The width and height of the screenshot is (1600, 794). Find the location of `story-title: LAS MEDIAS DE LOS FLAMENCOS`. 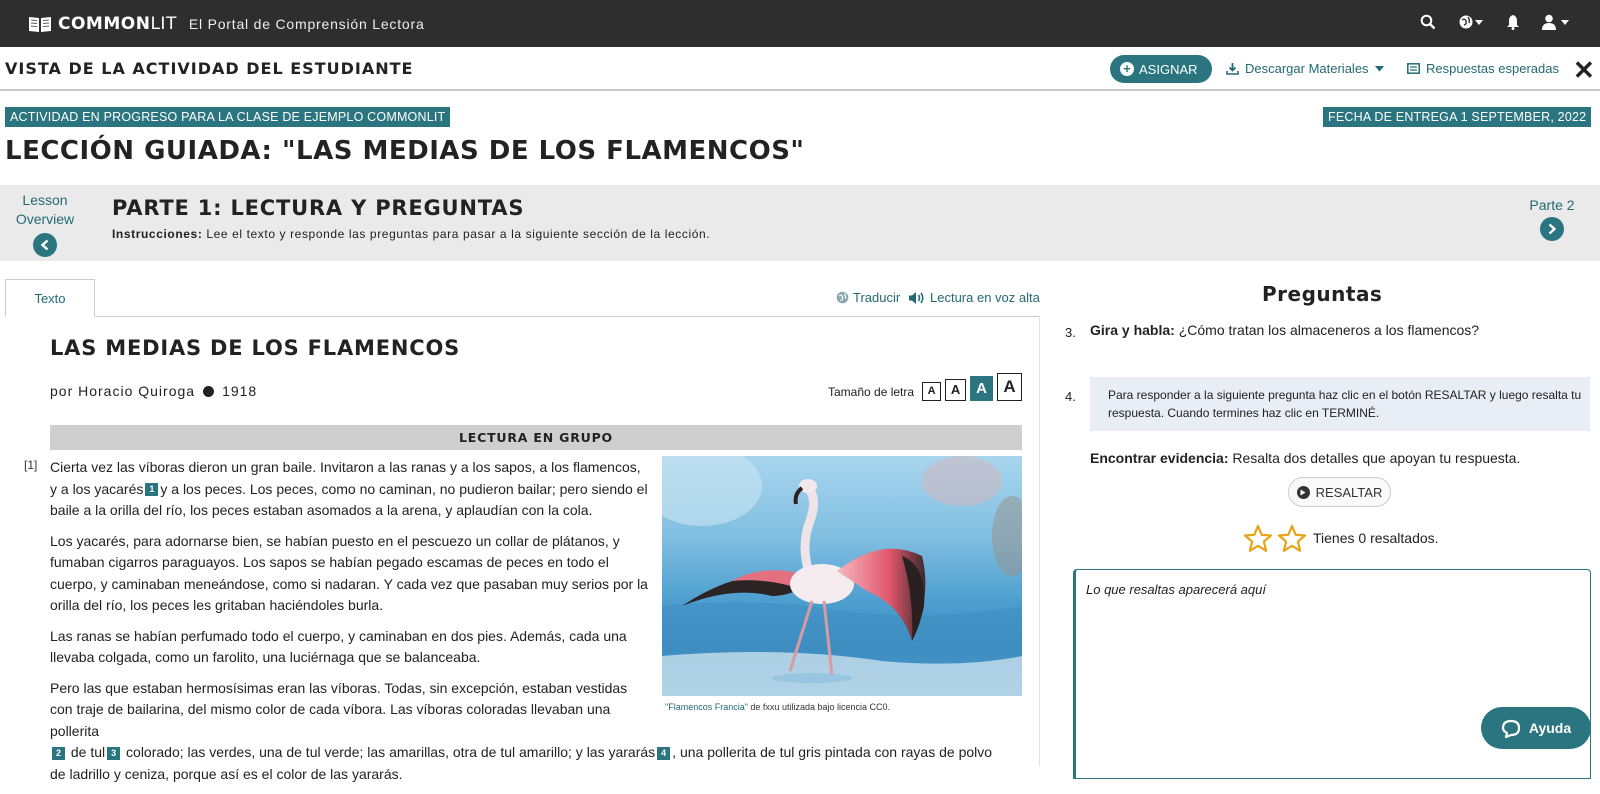

story-title: LAS MEDIAS DE LOS FLAMENCOS is located at coordinates (255, 348).